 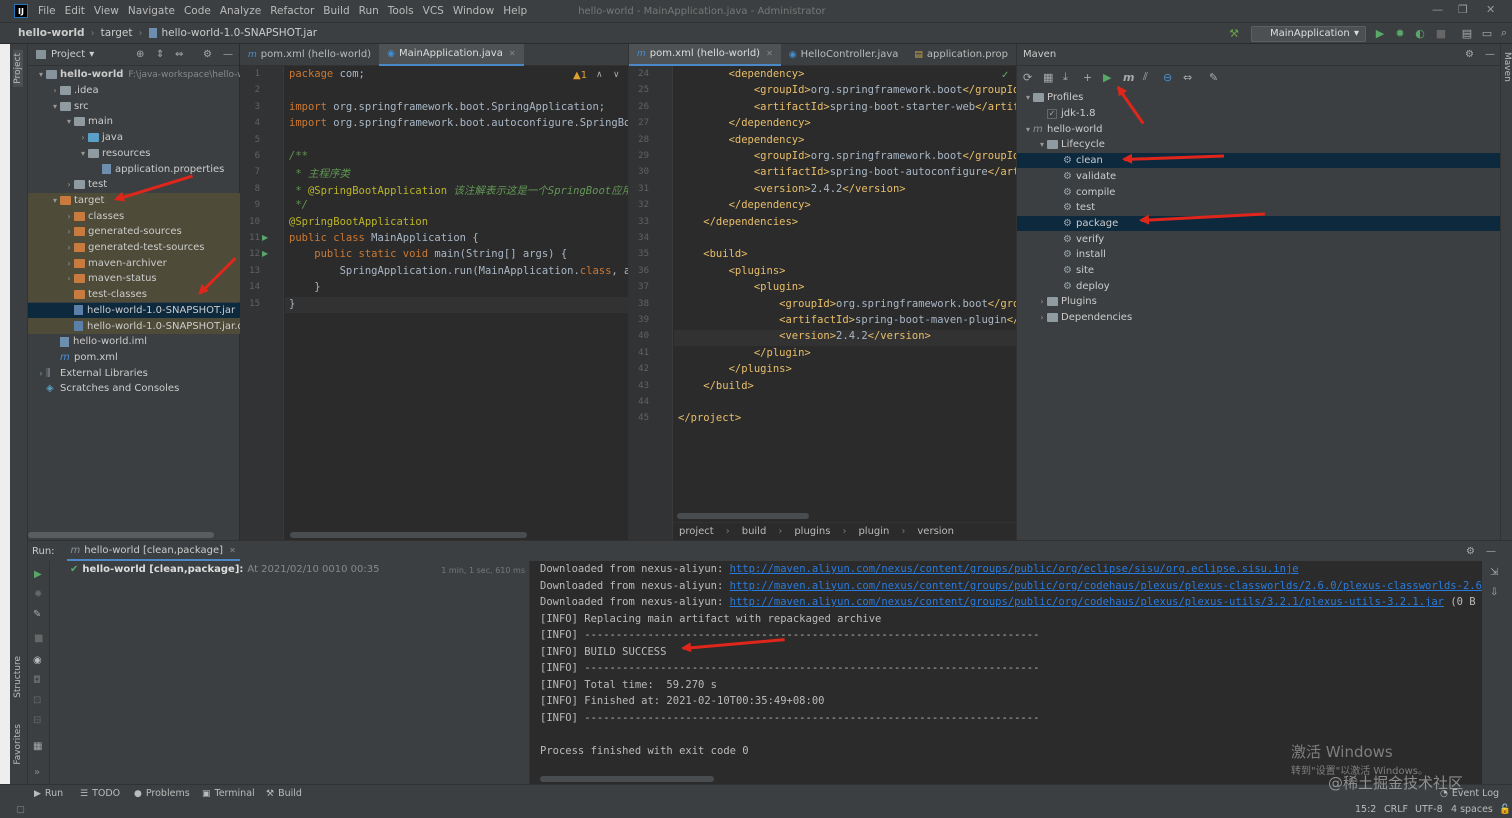 What do you see at coordinates (1053, 77) in the screenshot?
I see `add-project-icon: ▦` at bounding box center [1053, 77].